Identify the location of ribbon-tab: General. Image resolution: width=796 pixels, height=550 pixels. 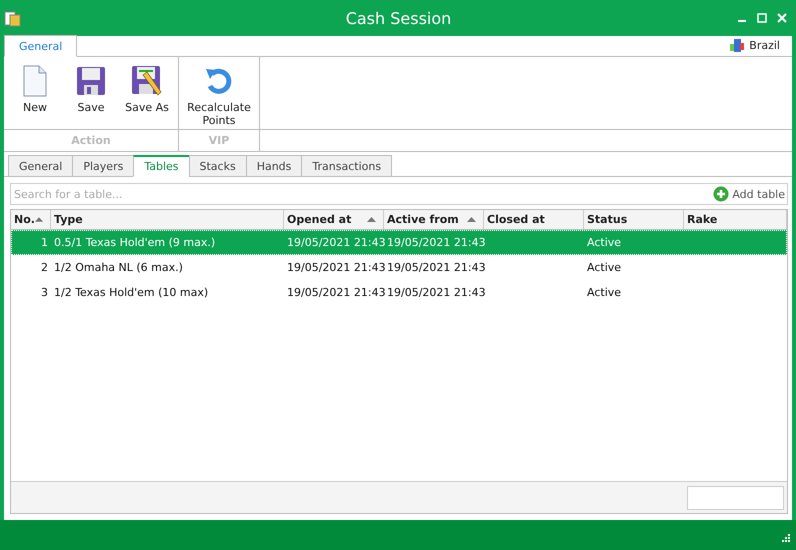
(41, 46).